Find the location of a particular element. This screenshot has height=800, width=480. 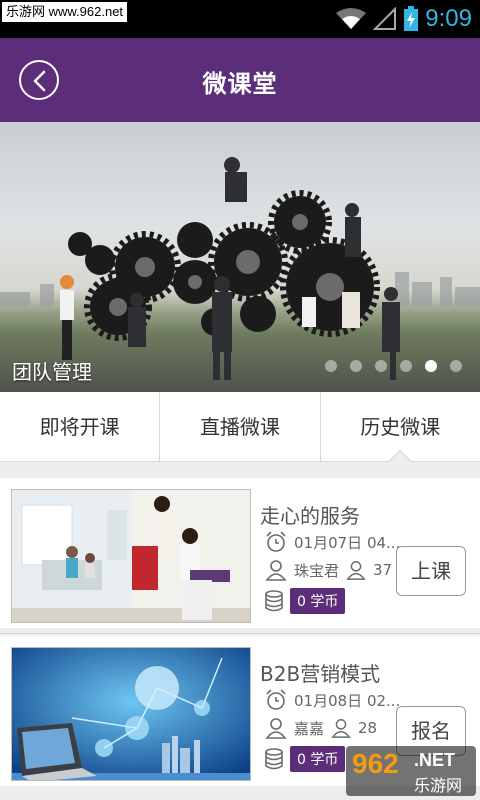

course-title: 走心的服务 is located at coordinates (310, 516).